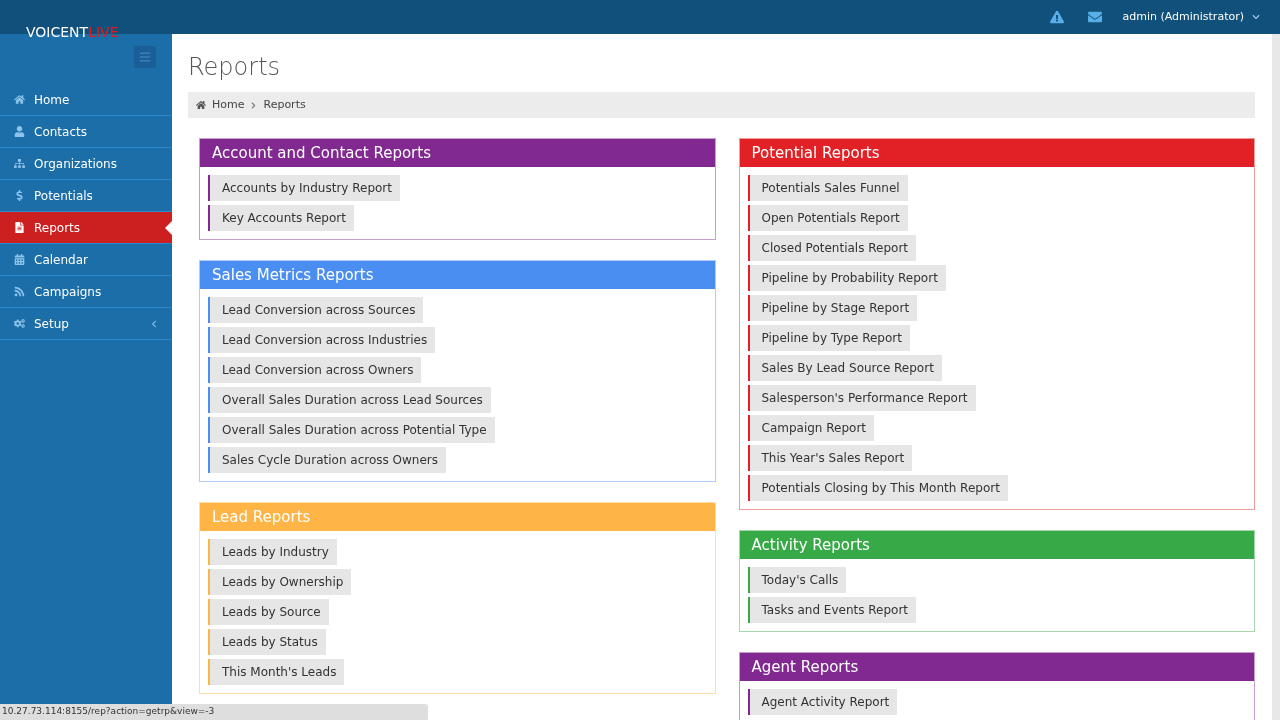  I want to click on mail-icon, so click(1095, 17).